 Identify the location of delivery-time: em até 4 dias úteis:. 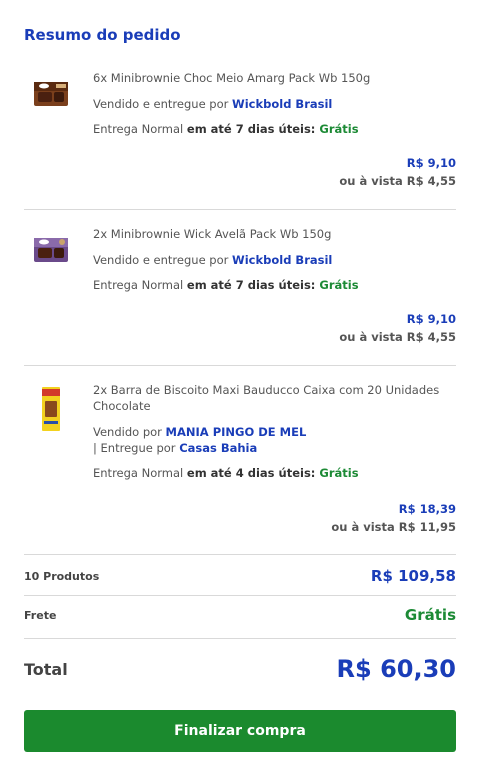
(253, 473).